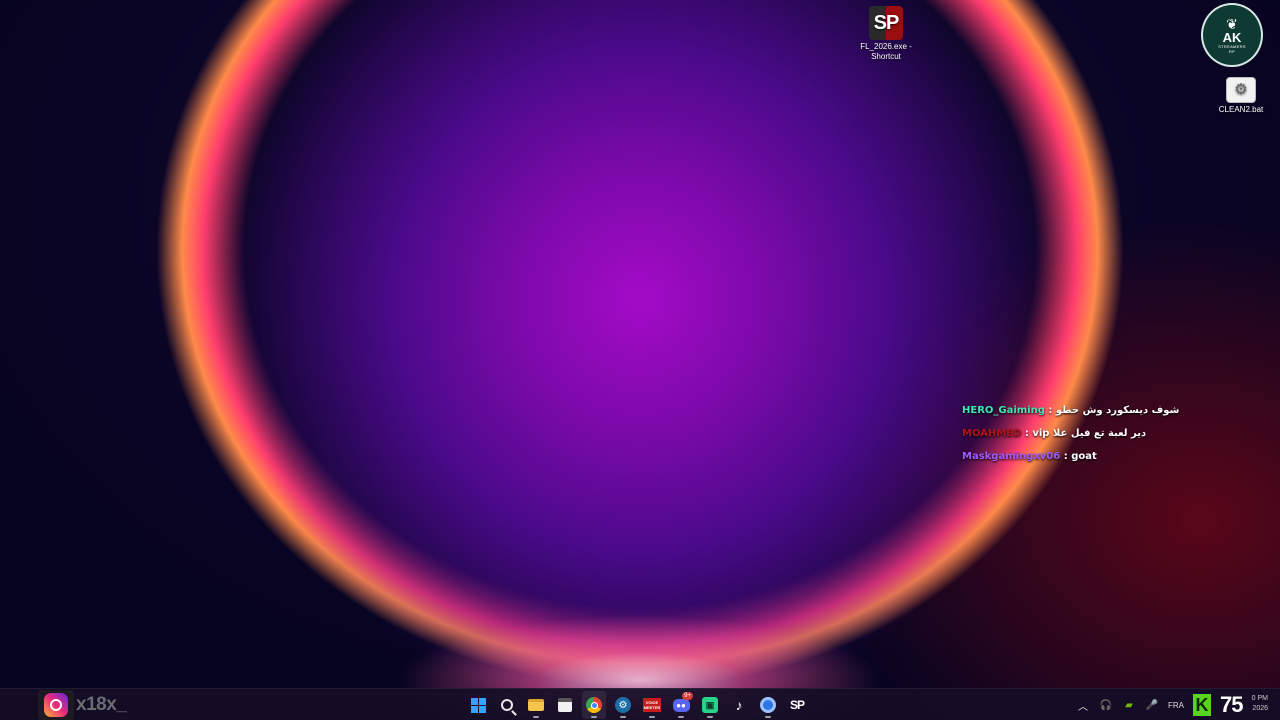  Describe the element at coordinates (886, 56) in the screenshot. I see `desktop-icon-label-line2: Shortcut` at that location.